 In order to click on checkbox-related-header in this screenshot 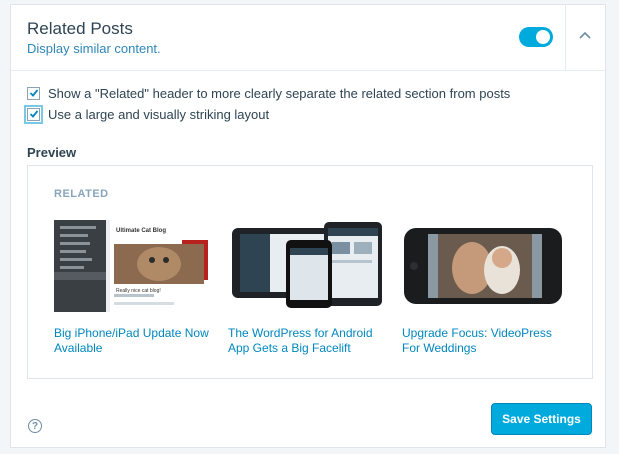, I will do `click(33, 93)`.